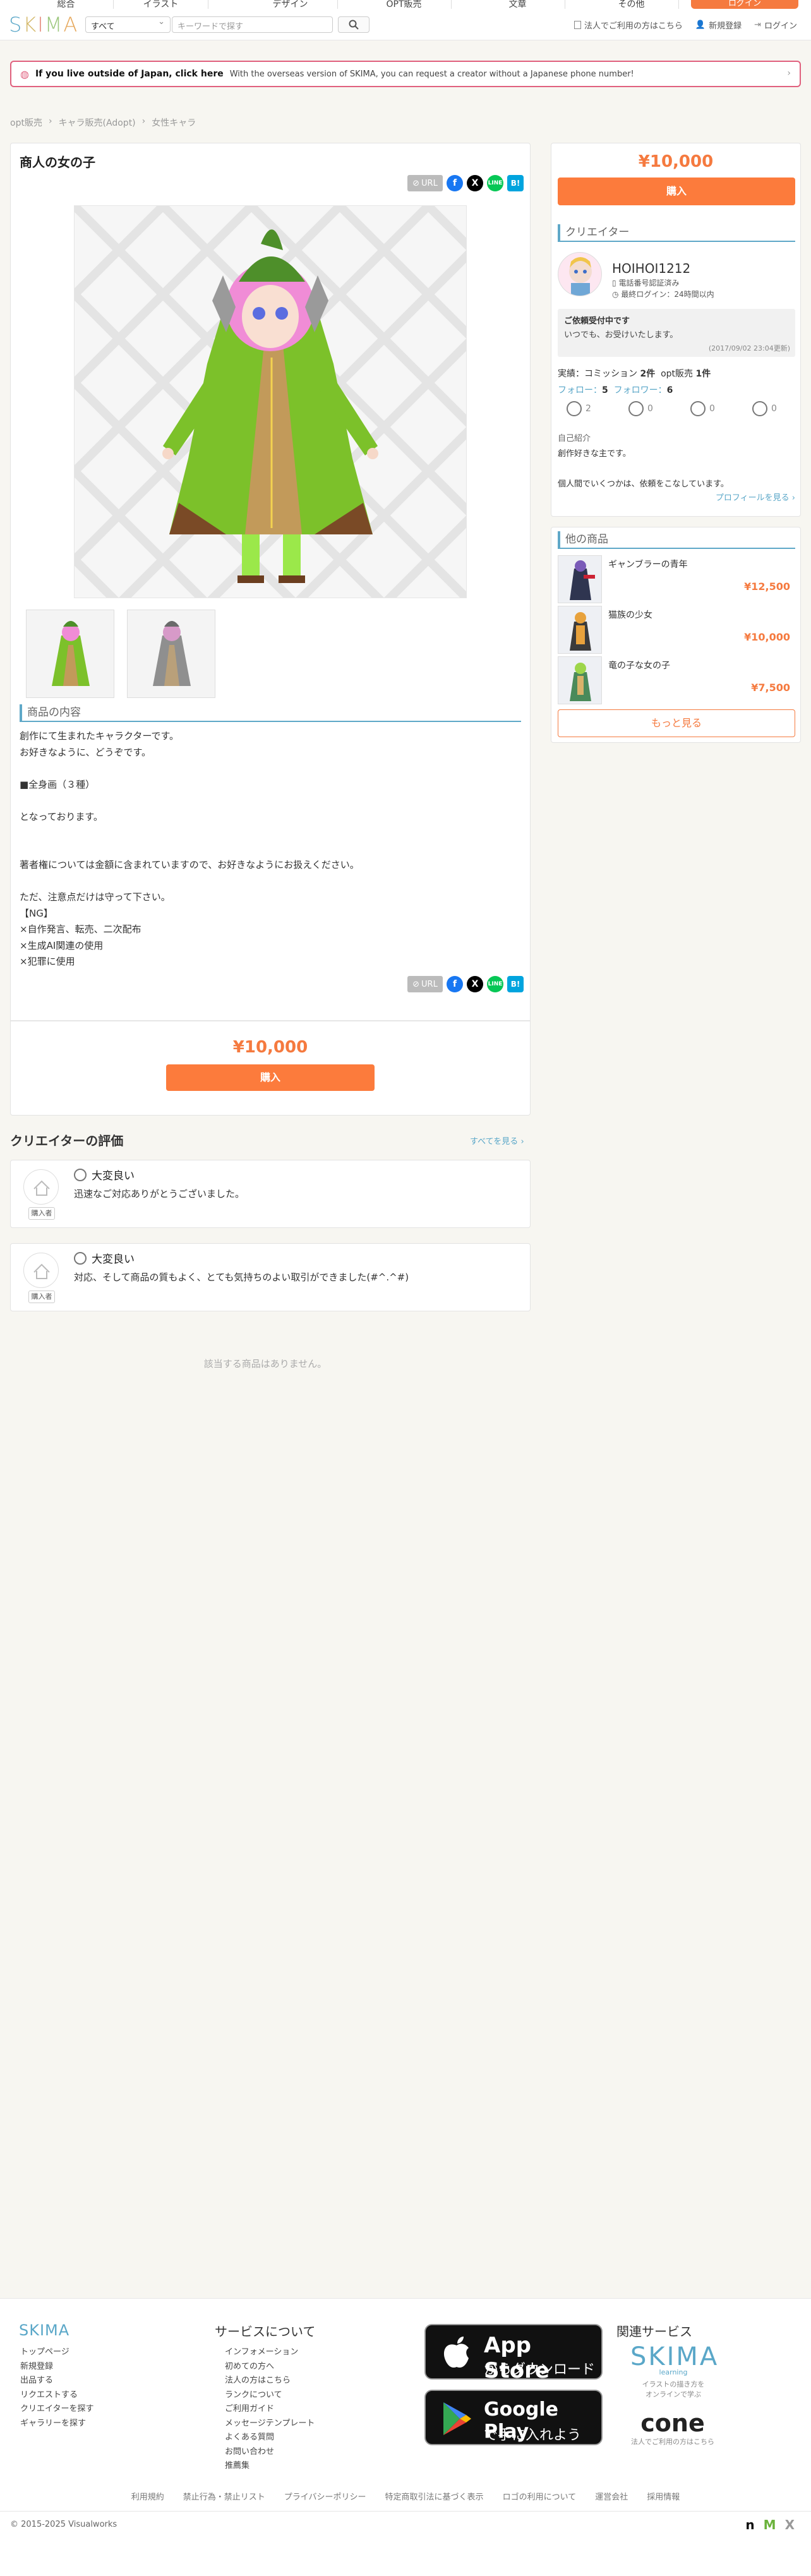 The image size is (811, 2576). What do you see at coordinates (270, 2395) in the screenshot?
I see `footer-link: ランクについて` at bounding box center [270, 2395].